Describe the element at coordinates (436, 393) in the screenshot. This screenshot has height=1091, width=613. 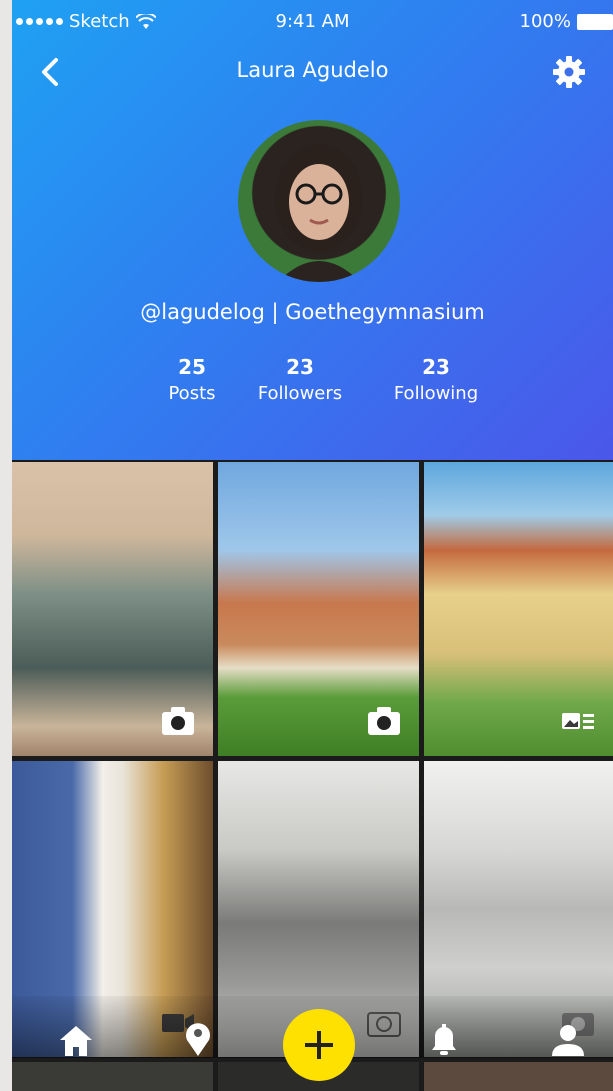
I see `stat-label: Following` at that location.